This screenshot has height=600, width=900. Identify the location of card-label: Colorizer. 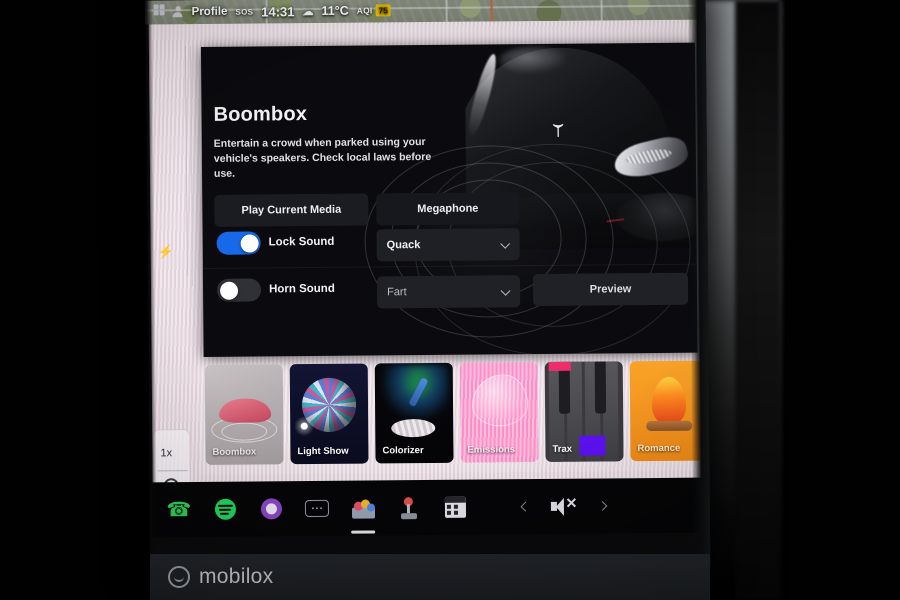
(403, 451).